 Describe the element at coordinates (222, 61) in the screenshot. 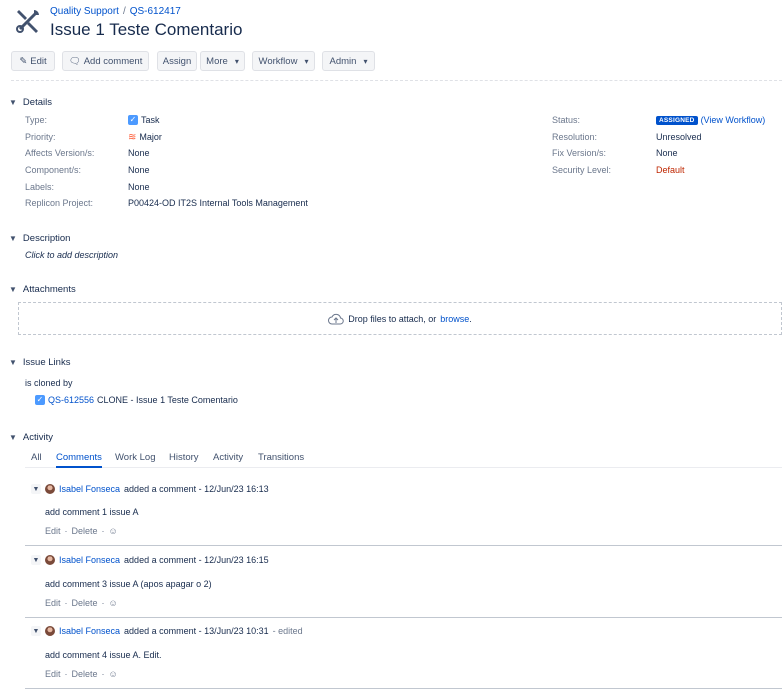

I see `more-dropdown: More ▾` at that location.